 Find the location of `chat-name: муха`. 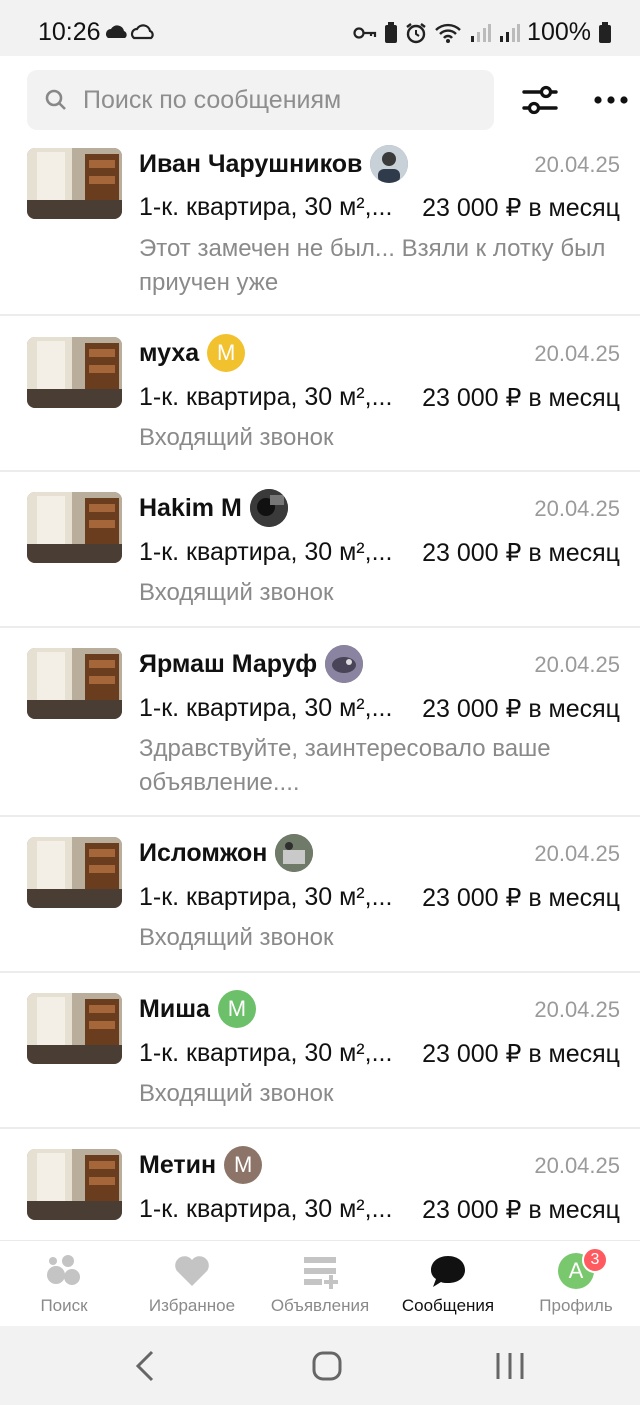

chat-name: муха is located at coordinates (169, 352).